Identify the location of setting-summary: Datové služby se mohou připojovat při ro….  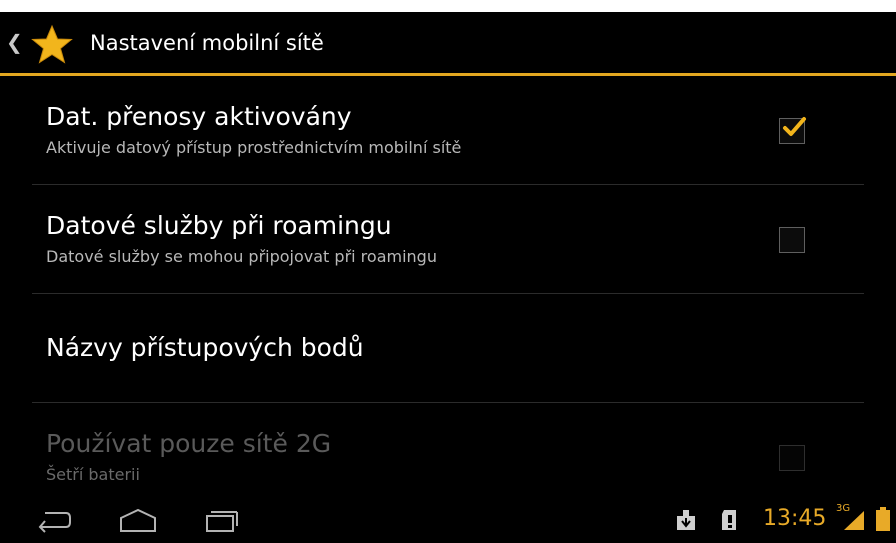
(241, 256).